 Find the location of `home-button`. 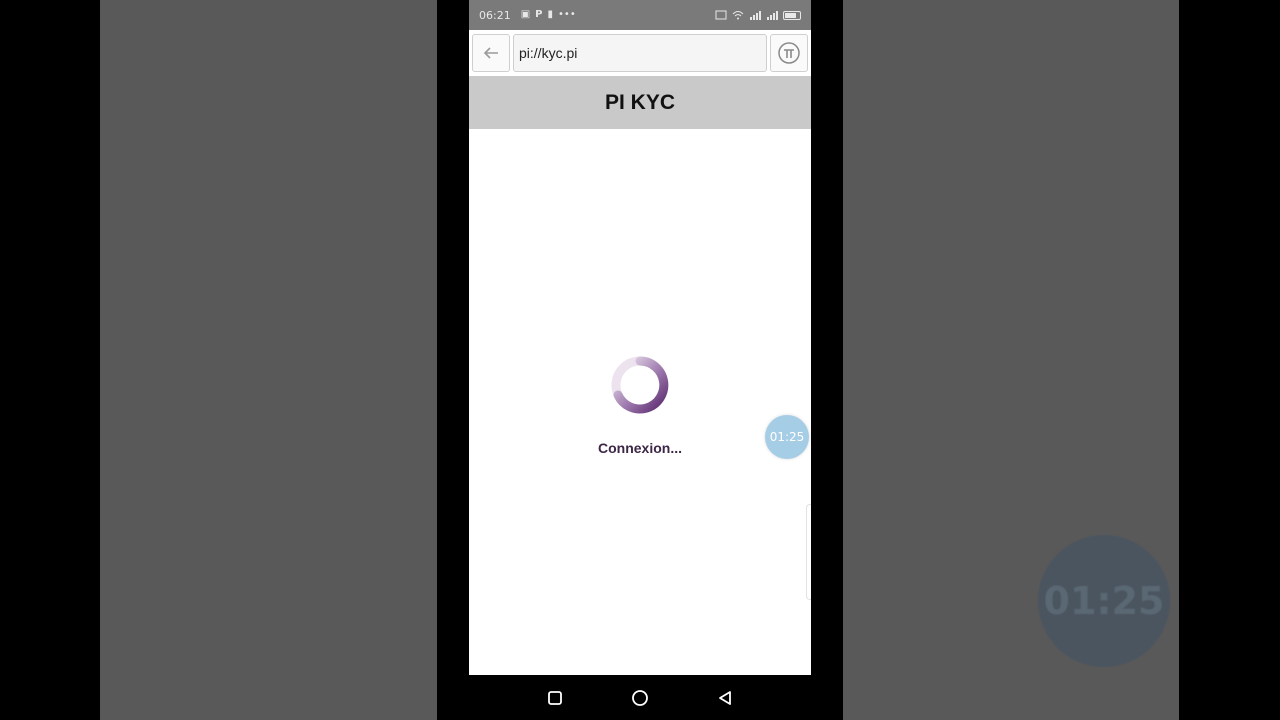

home-button is located at coordinates (640, 698).